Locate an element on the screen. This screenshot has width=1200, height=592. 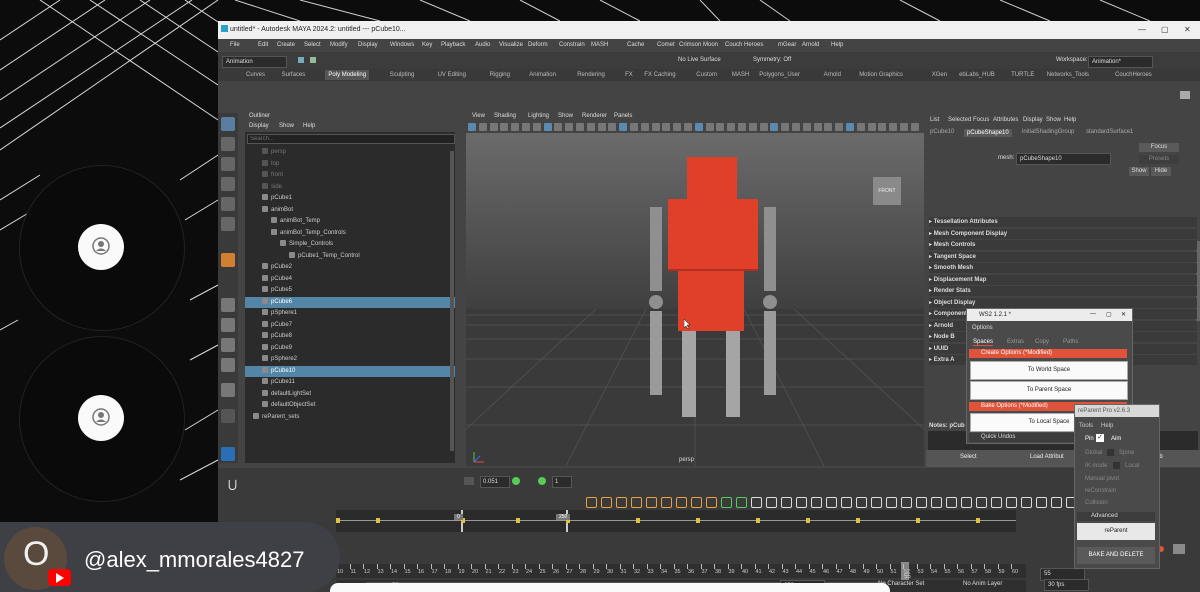
split-view-icon is located at coordinates (228, 345).